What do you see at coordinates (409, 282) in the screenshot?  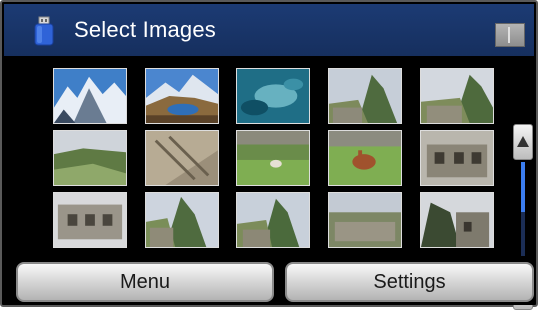 I see `settings-button: Settings` at bounding box center [409, 282].